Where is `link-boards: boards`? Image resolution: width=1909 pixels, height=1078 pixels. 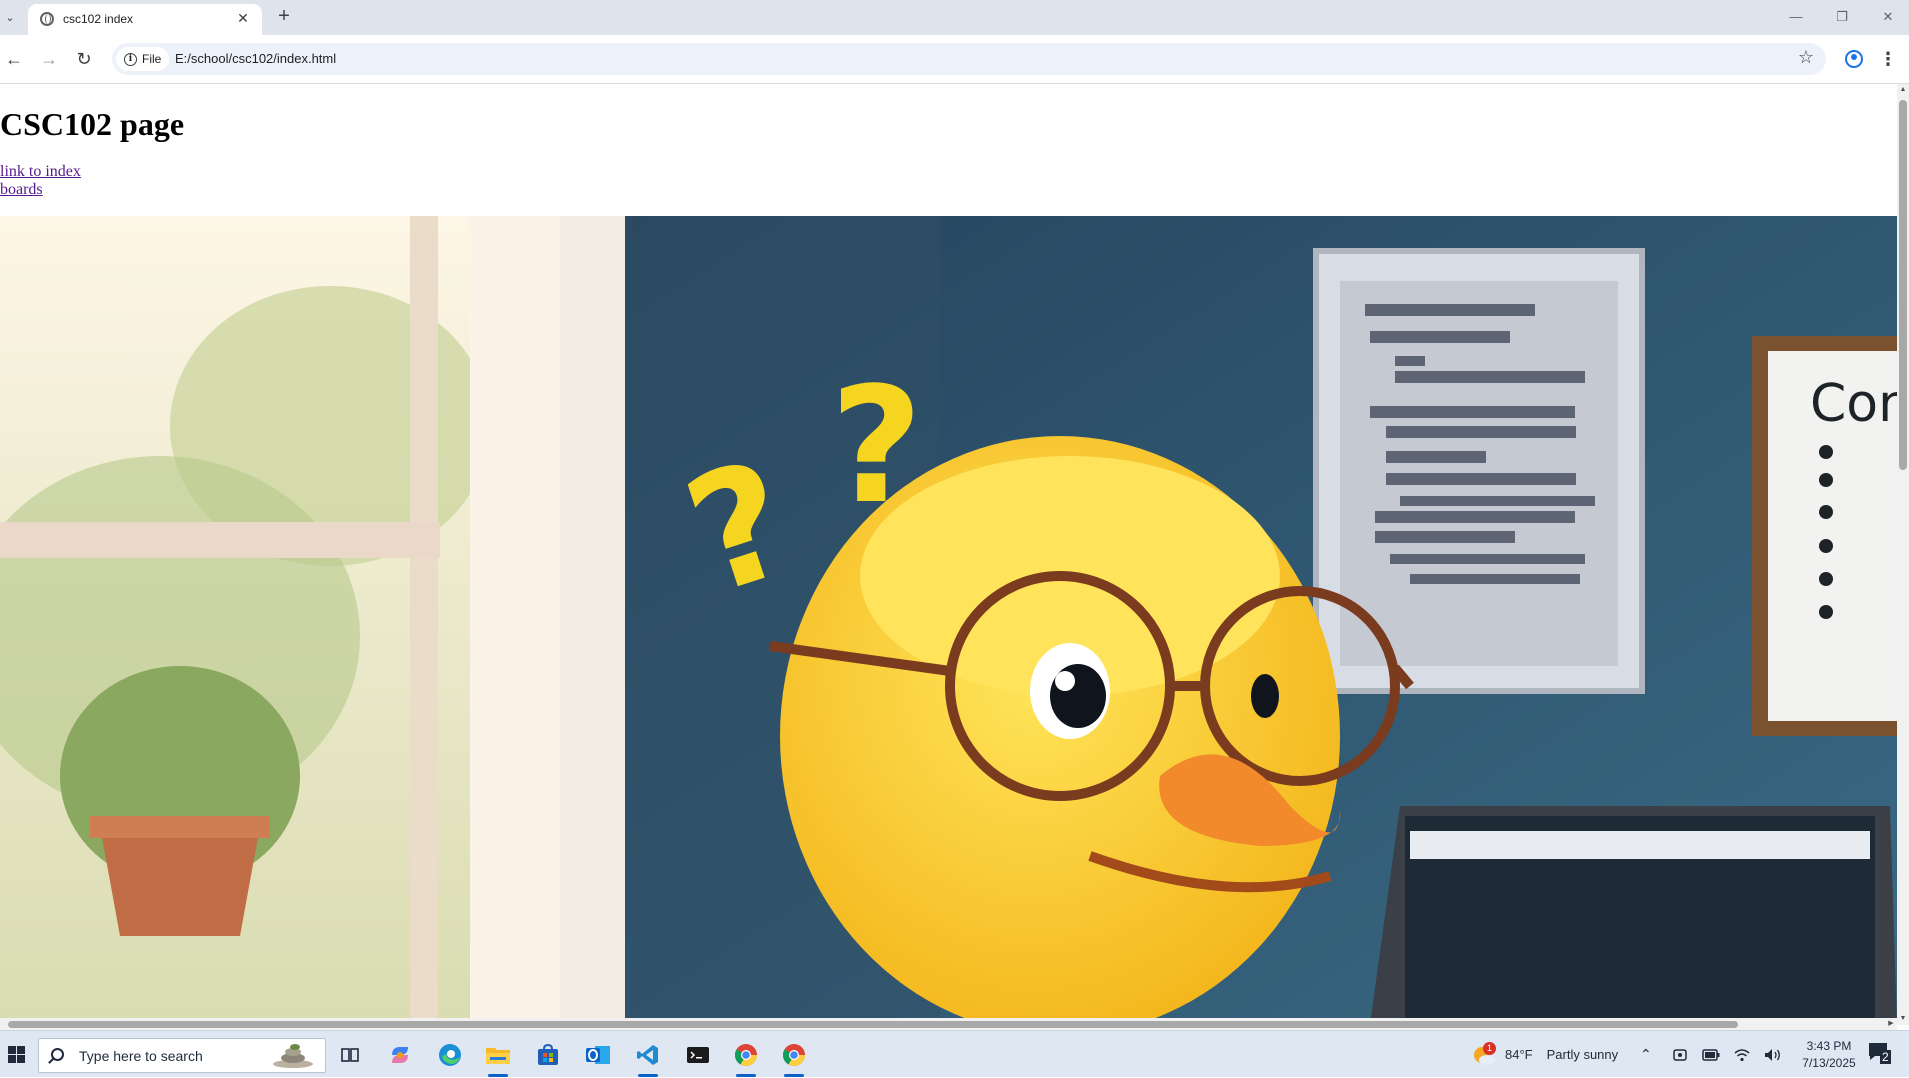 link-boards: boards is located at coordinates (21, 190).